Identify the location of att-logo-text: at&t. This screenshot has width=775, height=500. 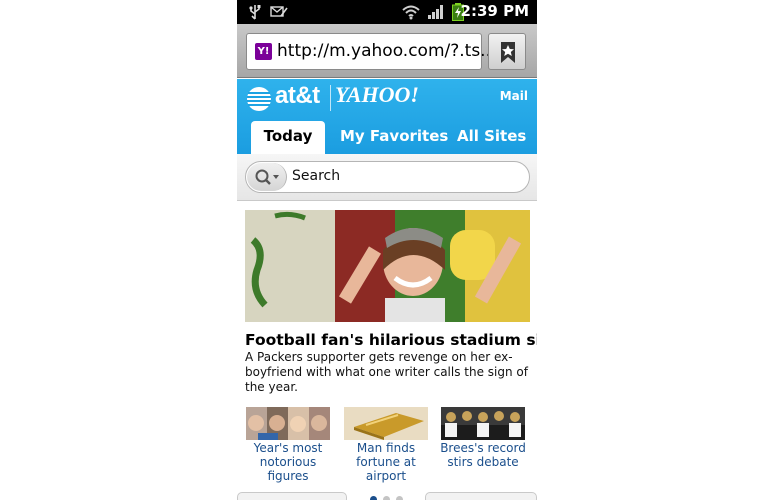
(297, 95).